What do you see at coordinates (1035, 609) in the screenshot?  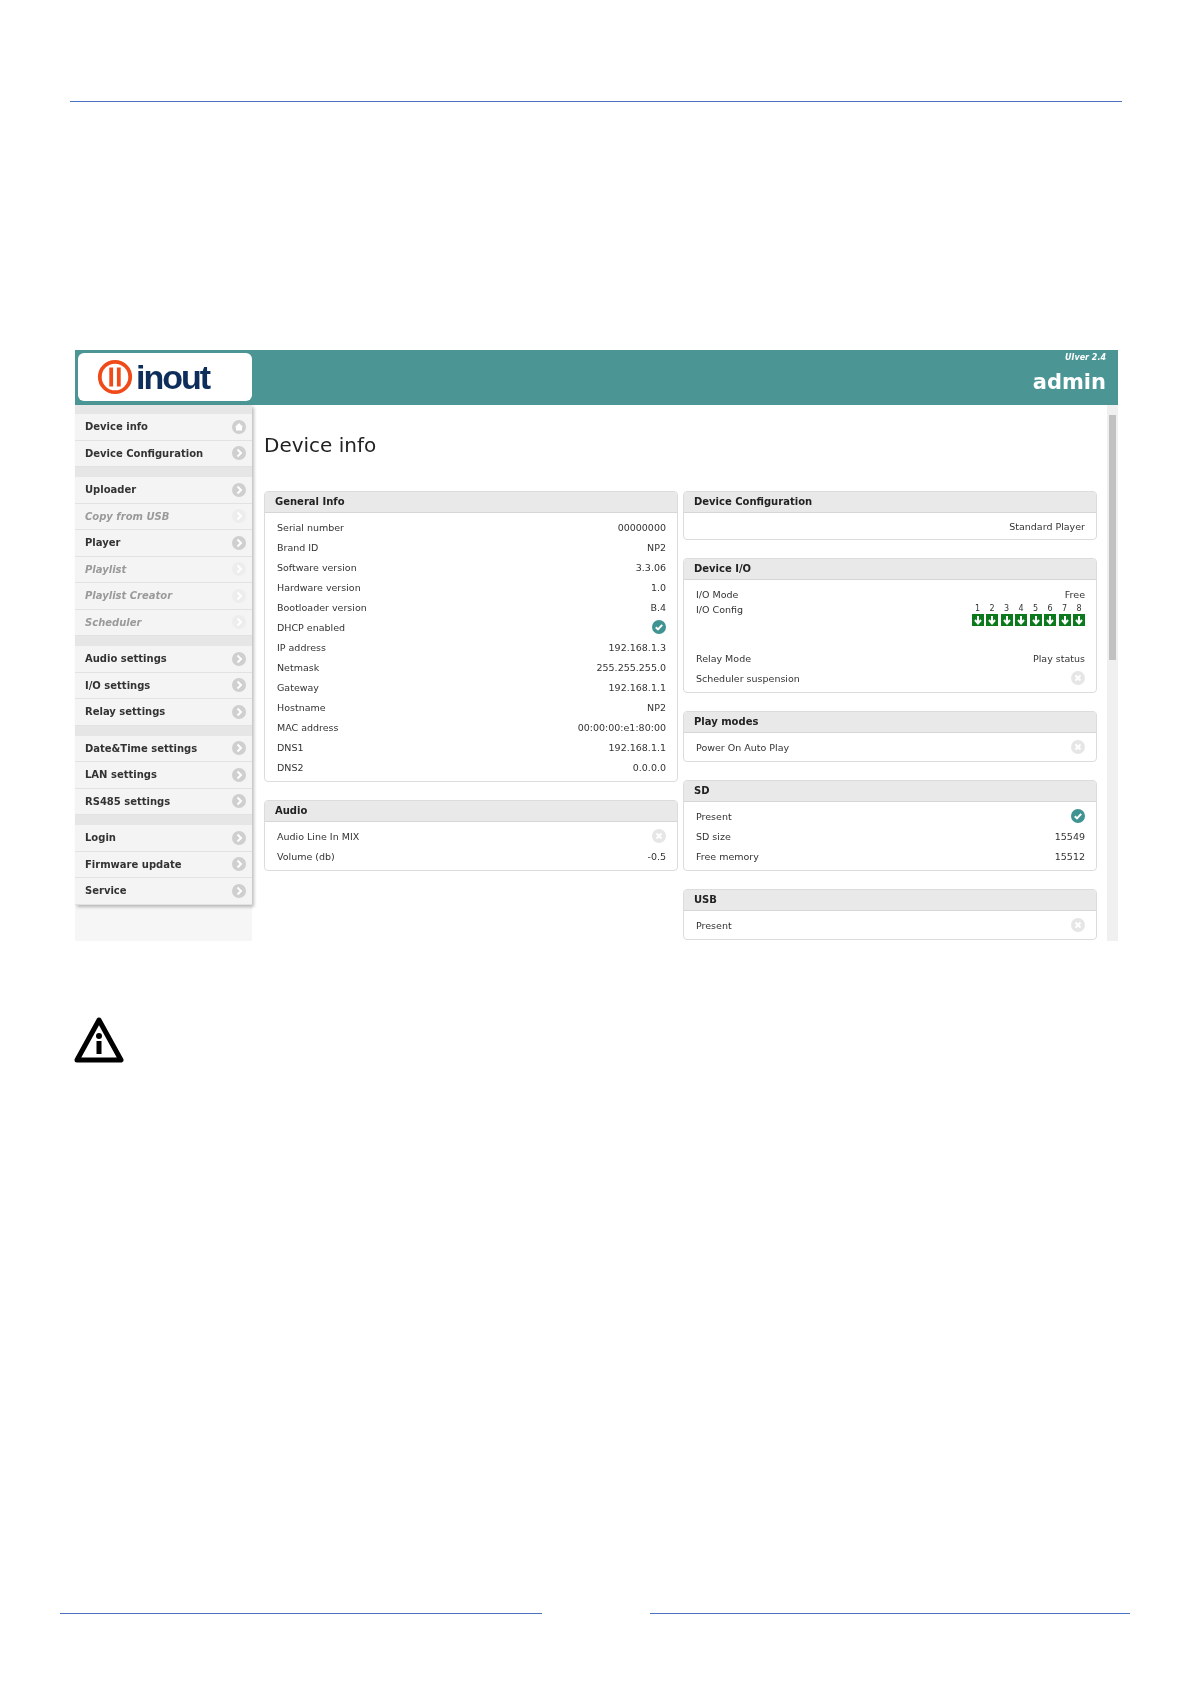 I see `port-number: 5` at bounding box center [1035, 609].